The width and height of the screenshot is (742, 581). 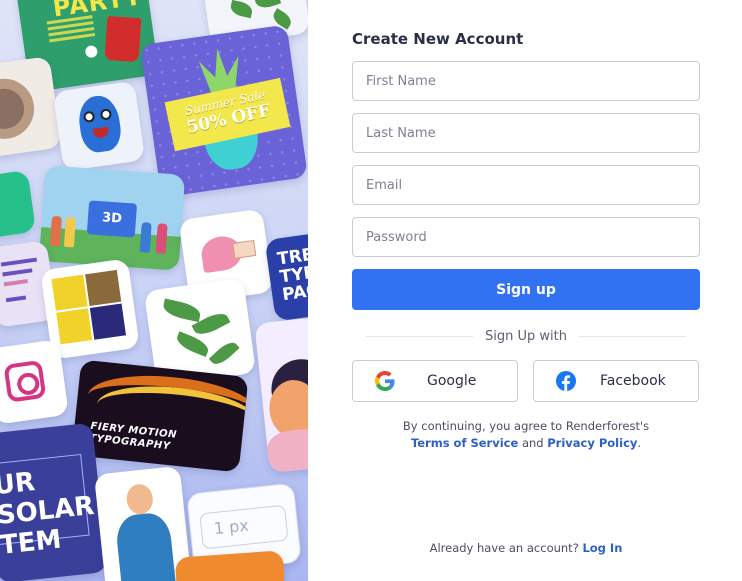 I want to click on facebook-signup-button: Facebook, so click(x=616, y=381).